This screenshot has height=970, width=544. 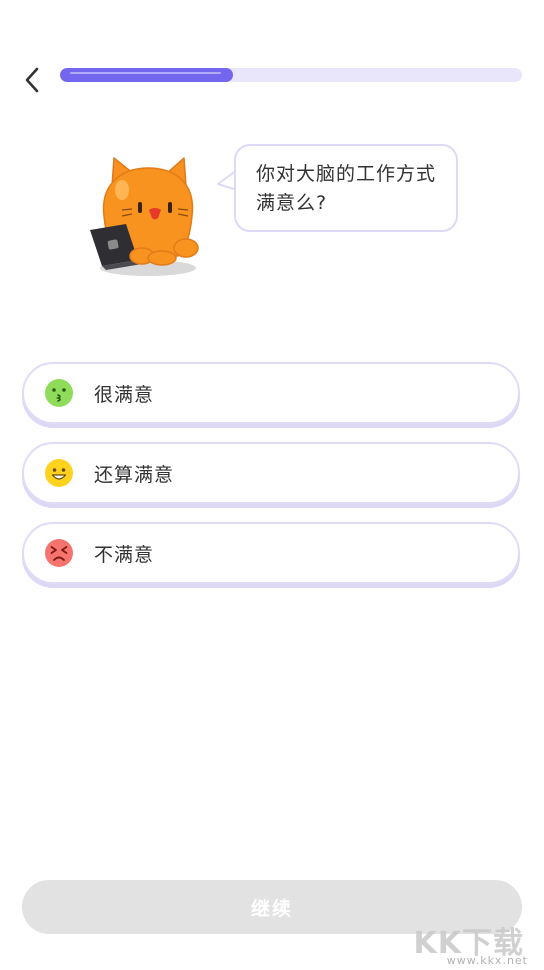 I want to click on option-label: 很满意, so click(x=124, y=394).